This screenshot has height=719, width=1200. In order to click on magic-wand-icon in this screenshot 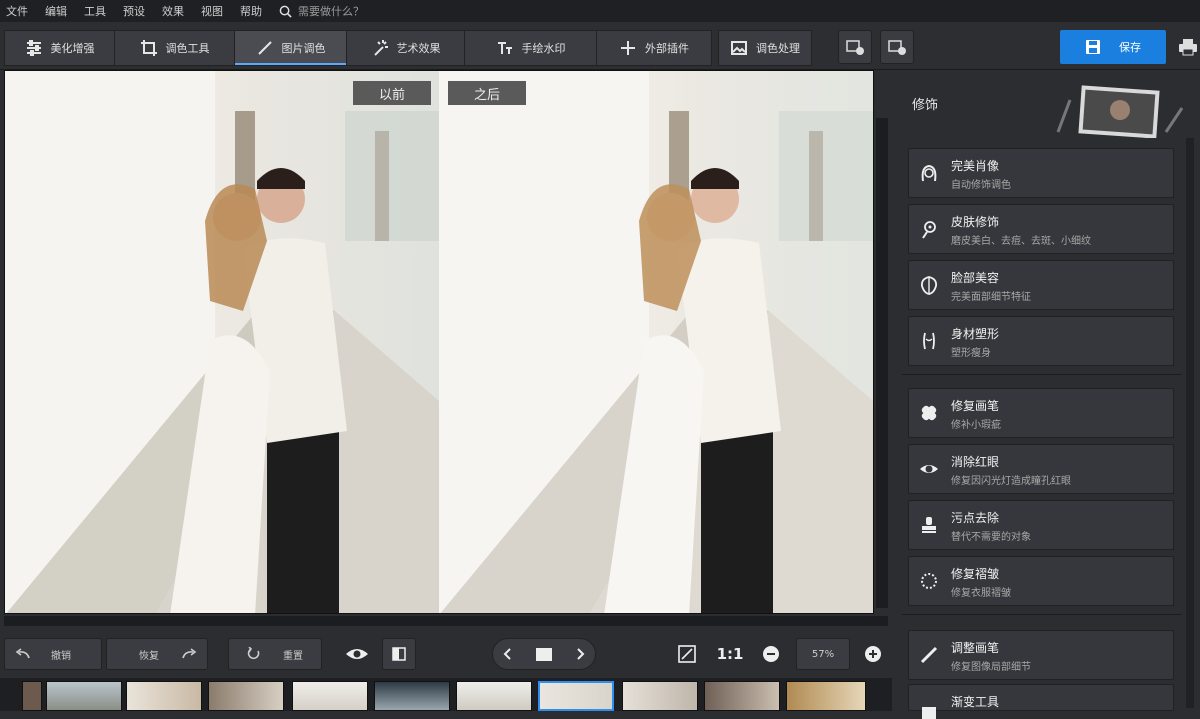, I will do `click(380, 48)`.